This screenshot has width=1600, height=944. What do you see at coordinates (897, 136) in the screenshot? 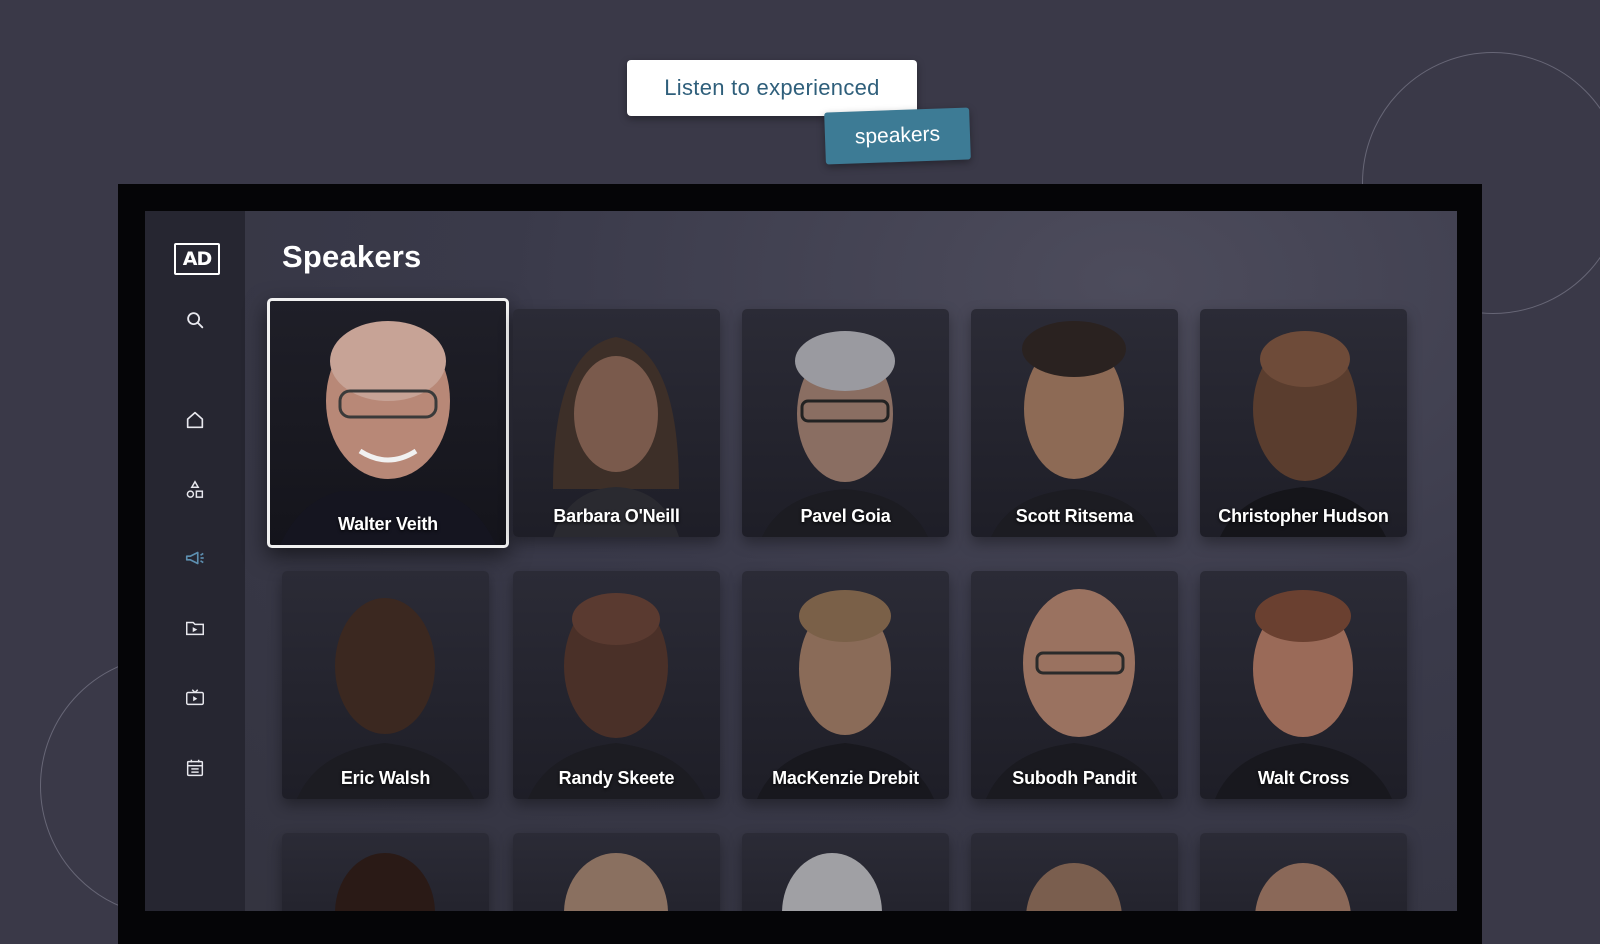
I see `promo-highlight: speakers` at bounding box center [897, 136].